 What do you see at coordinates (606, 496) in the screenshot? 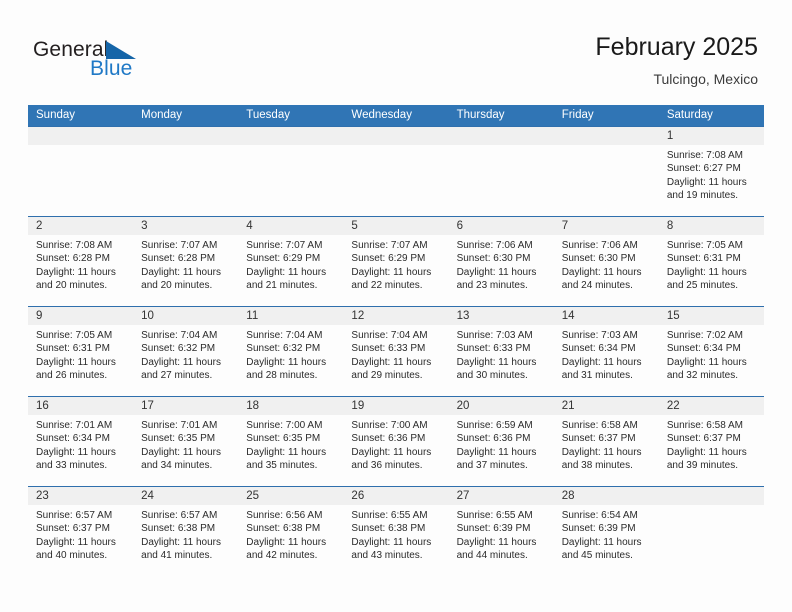
I see `day-number: 28` at bounding box center [606, 496].